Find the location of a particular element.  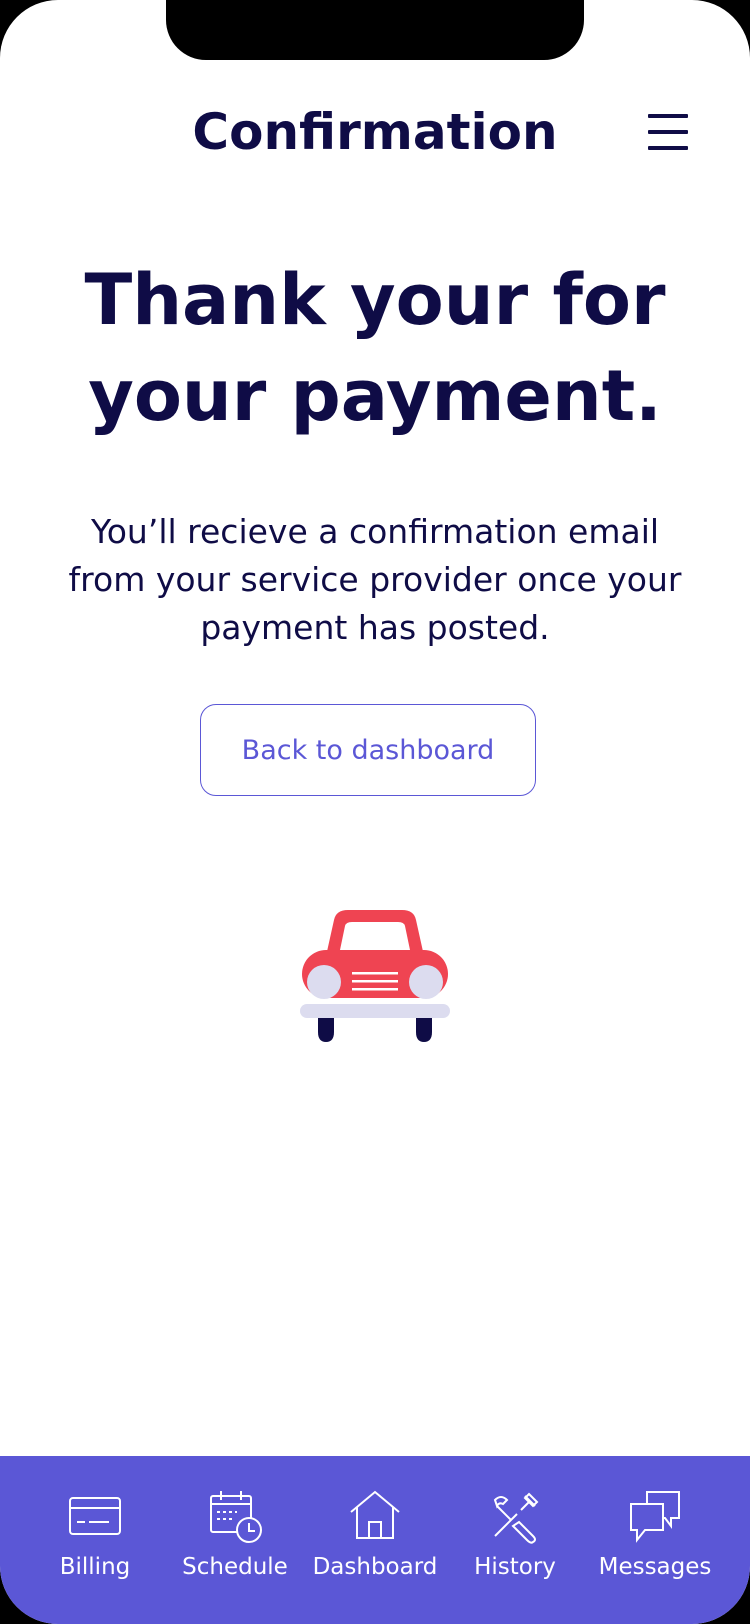

credit-card-icon is located at coordinates (95, 1516).